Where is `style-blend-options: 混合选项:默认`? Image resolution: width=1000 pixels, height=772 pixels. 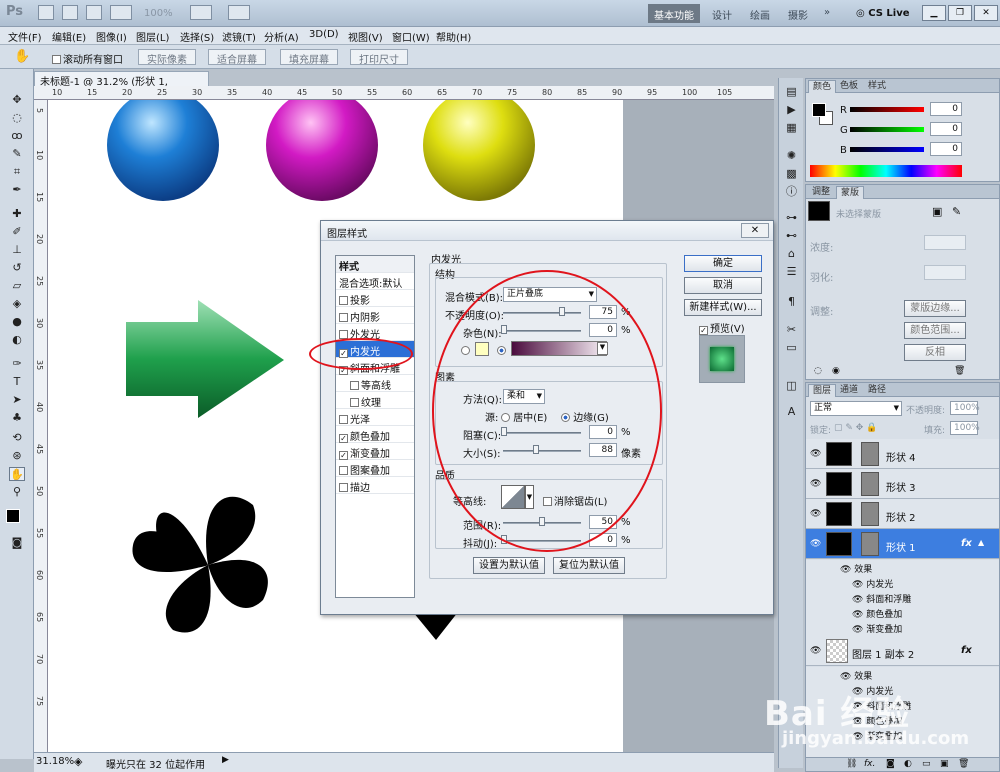
style-blend-options: 混合选项:默认 is located at coordinates (375, 281).